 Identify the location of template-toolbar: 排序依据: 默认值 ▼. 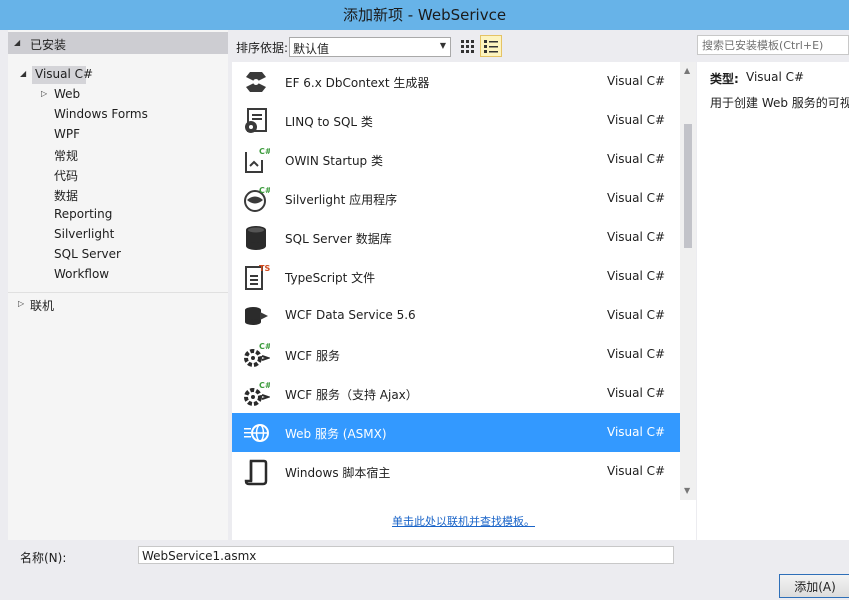
(463, 45).